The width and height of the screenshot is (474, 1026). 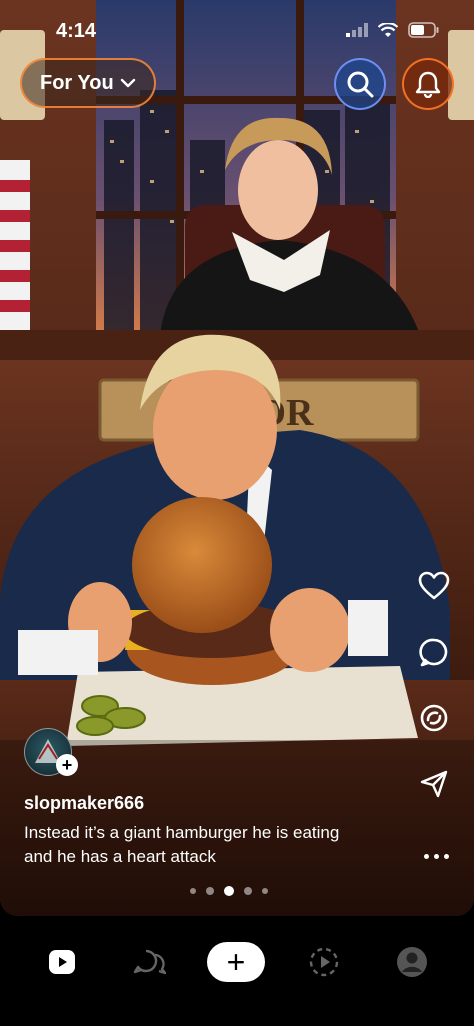 I want to click on more-options-button, so click(x=440, y=856).